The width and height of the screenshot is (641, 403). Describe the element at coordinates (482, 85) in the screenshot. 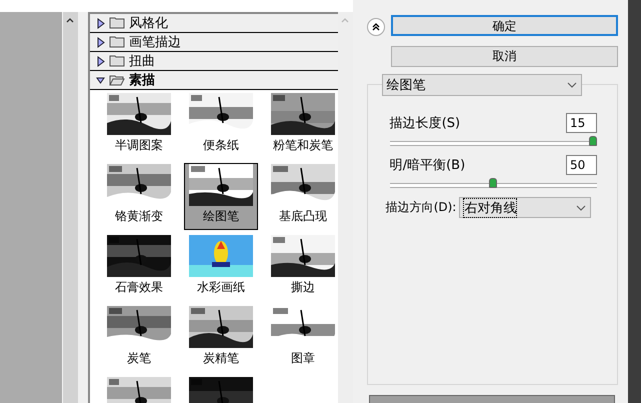

I see `filter-dropdown: 绘图笔` at that location.